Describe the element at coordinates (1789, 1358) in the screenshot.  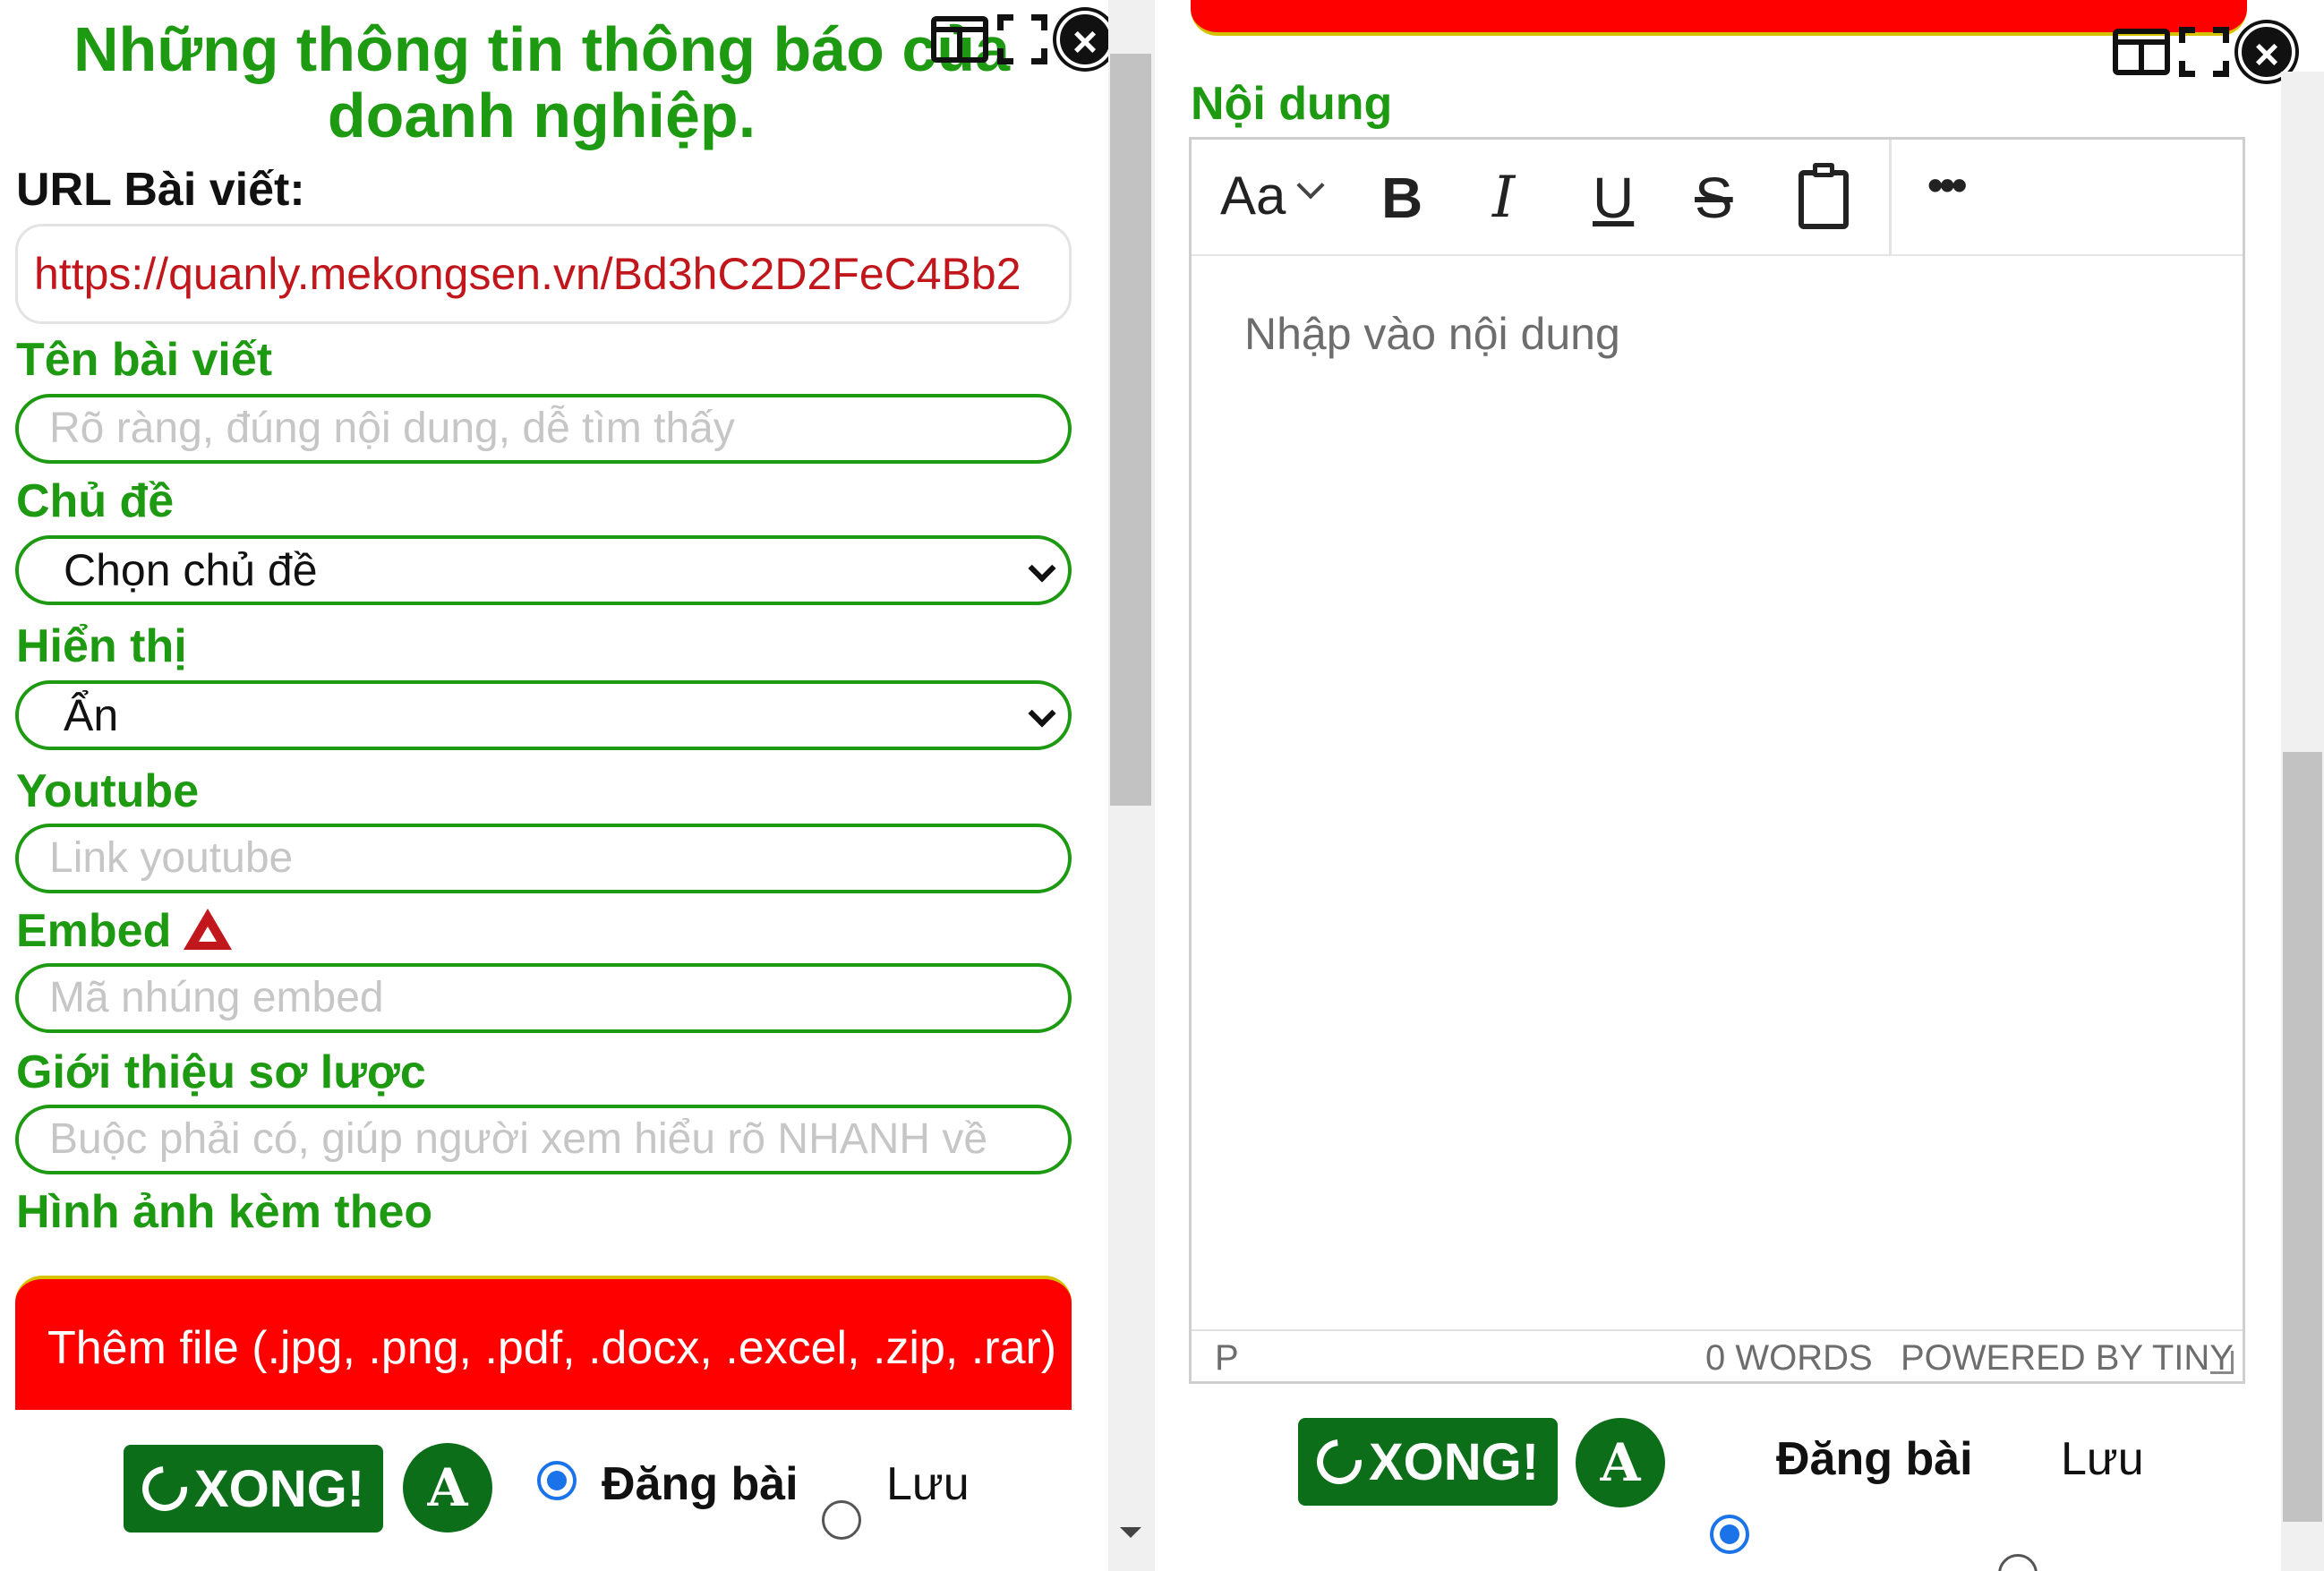
I see `word-count: 0 WORDS` at that location.